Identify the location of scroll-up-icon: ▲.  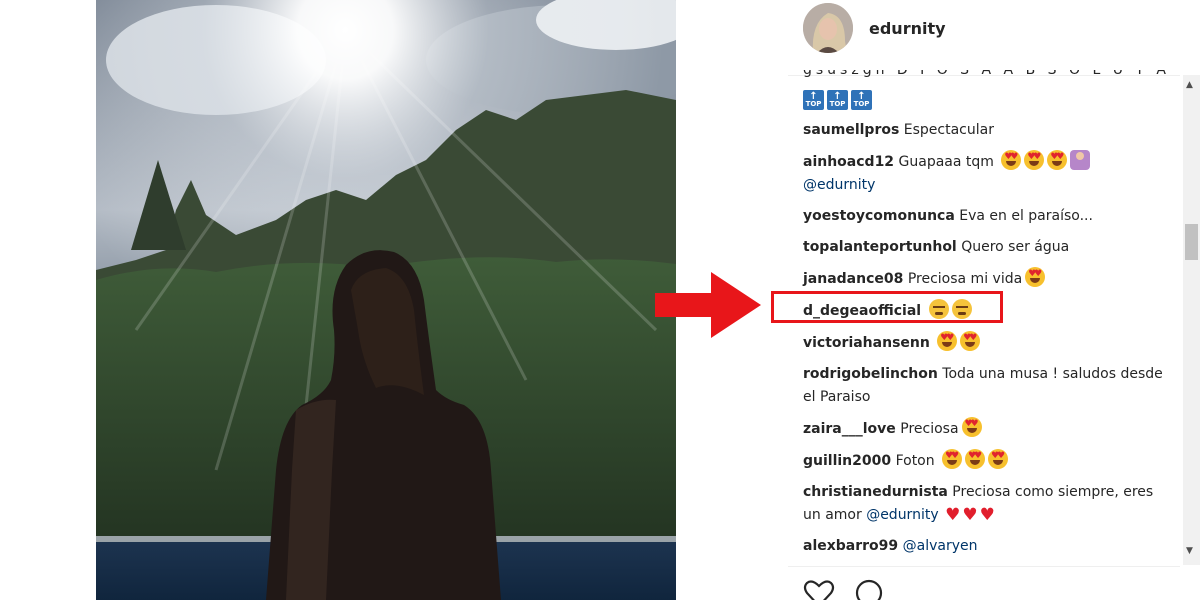
(1189, 85).